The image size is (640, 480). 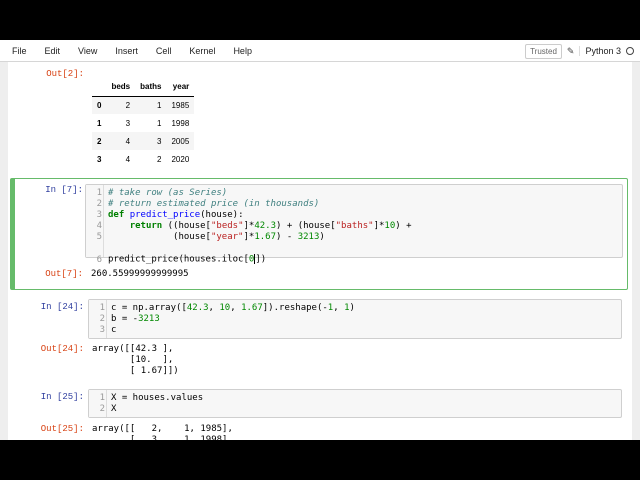 I want to click on table-row: 1 3 1 1998, so click(x=143, y=123).